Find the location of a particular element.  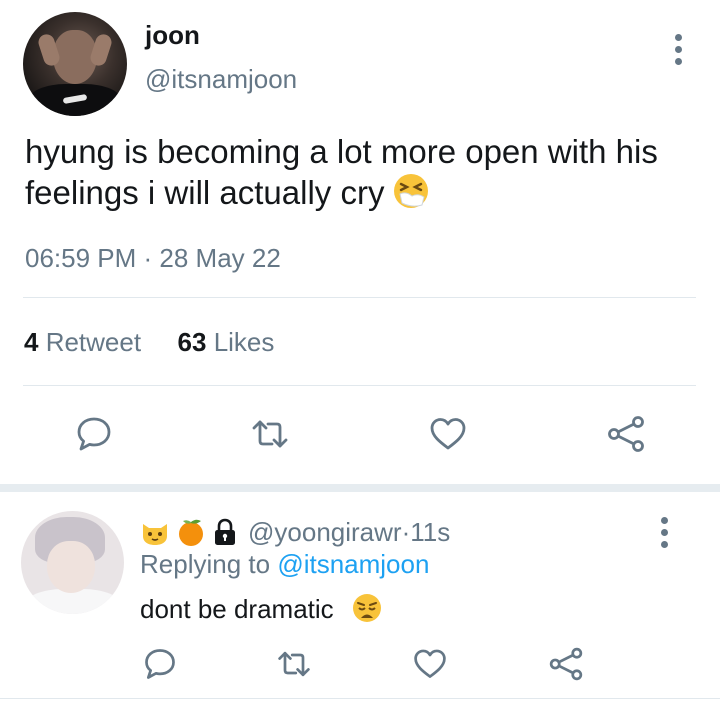

tweet-time: 06:59 PM is located at coordinates (81, 258).